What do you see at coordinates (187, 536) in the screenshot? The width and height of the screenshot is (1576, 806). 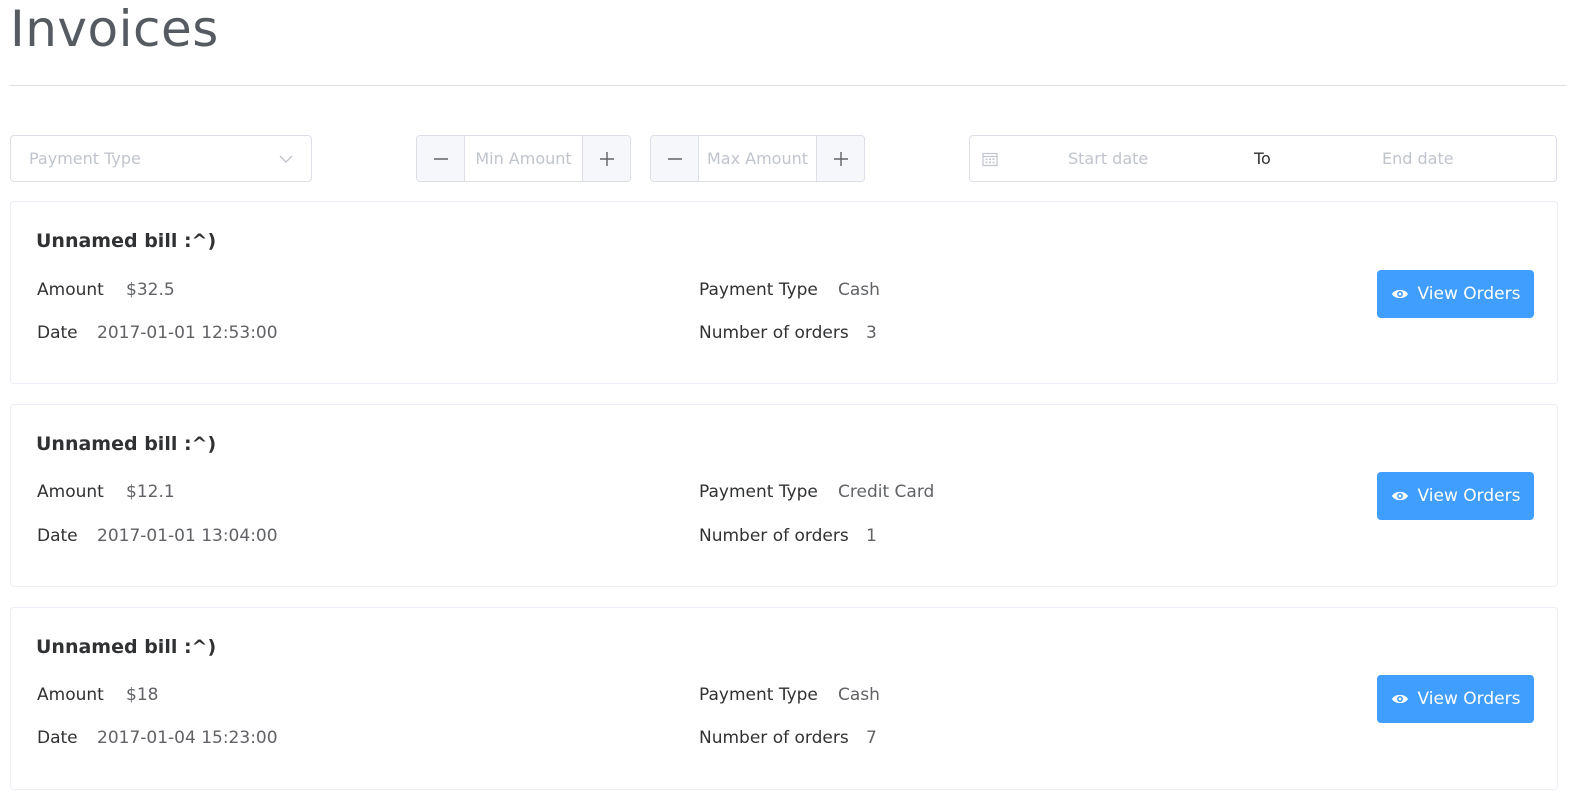 I see `date-value: 2017-01-01 13:04:00` at bounding box center [187, 536].